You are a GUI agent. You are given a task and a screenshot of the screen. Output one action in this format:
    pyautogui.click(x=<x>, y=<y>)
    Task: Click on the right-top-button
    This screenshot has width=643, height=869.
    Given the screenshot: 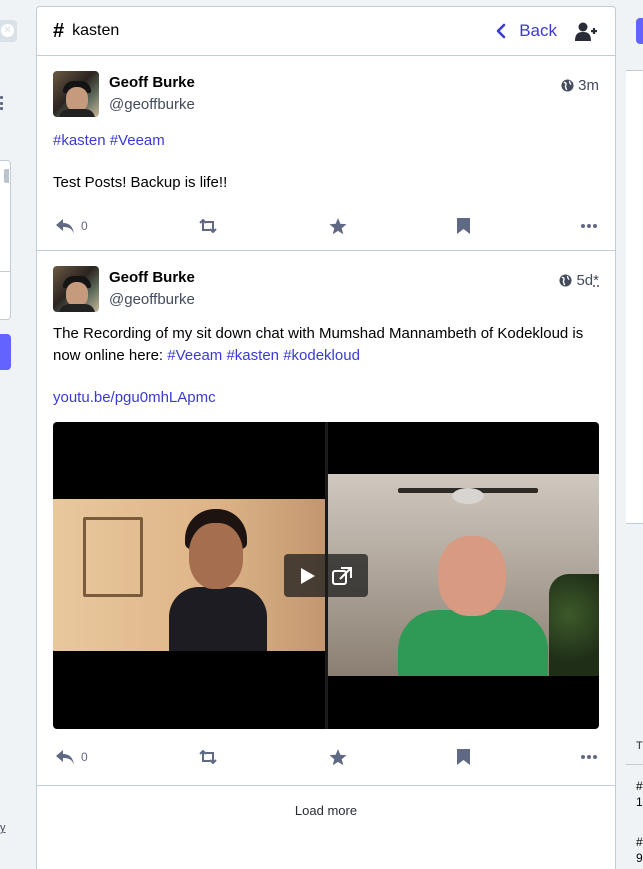 What is the action you would take?
    pyautogui.click(x=639, y=31)
    